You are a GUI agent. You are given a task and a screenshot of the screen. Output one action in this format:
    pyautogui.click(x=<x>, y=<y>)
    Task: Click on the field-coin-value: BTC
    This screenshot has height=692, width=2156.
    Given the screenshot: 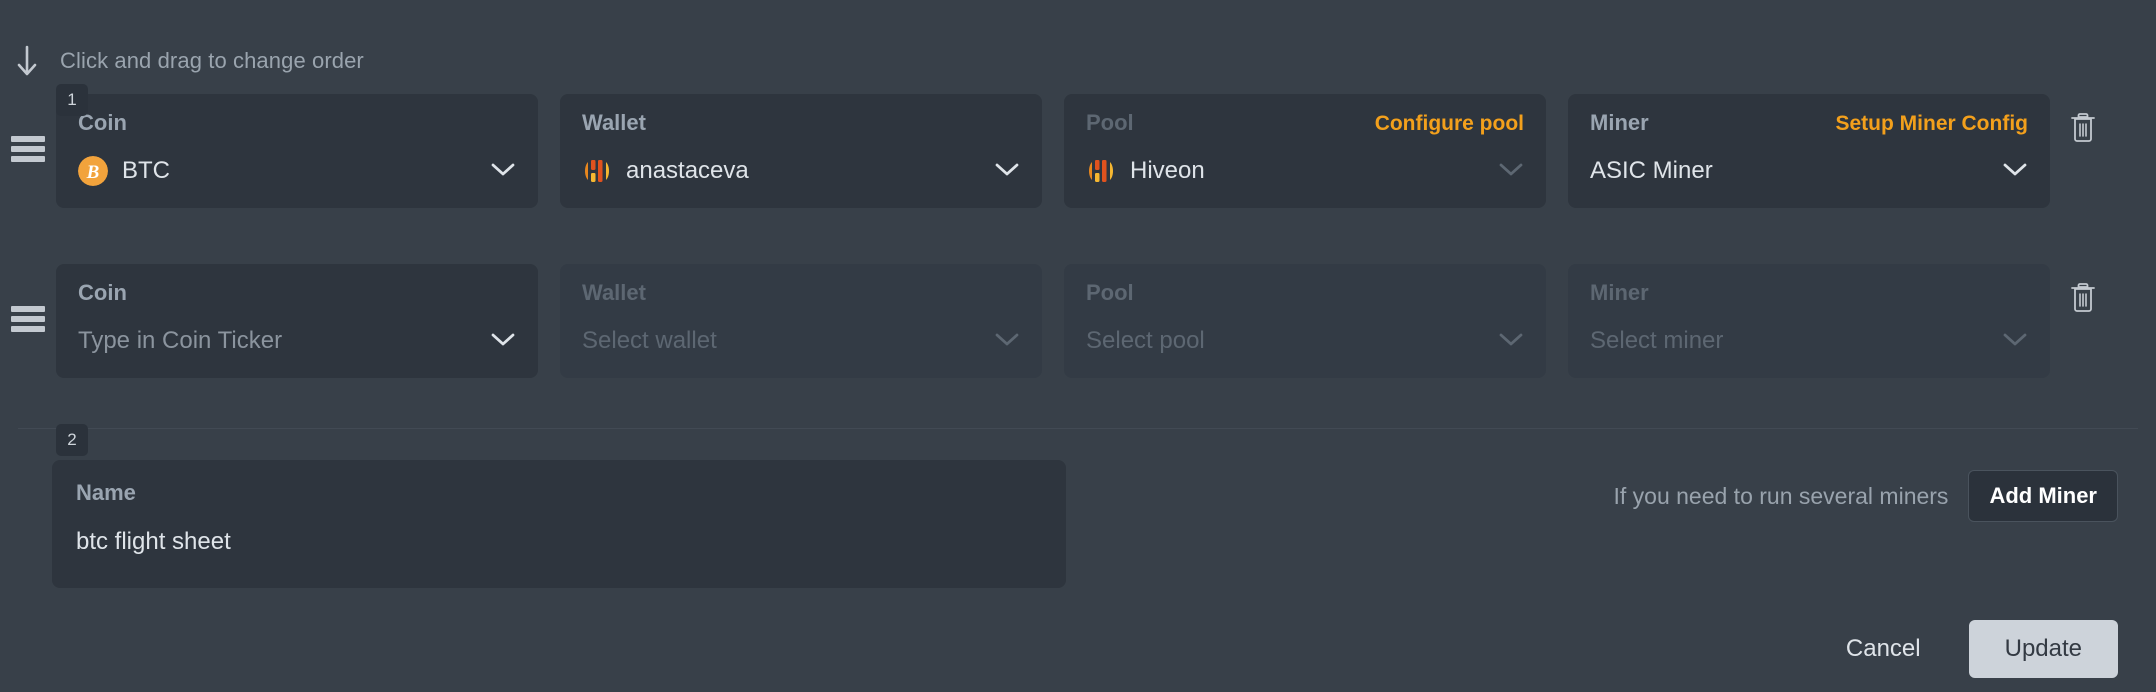 What is the action you would take?
    pyautogui.click(x=146, y=170)
    